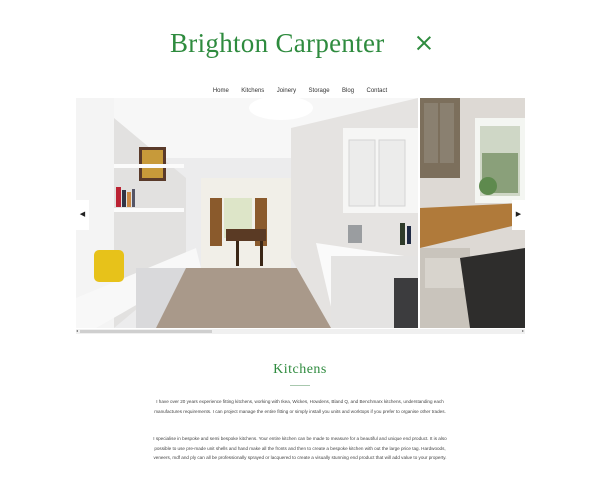  Describe the element at coordinates (221, 91) in the screenshot. I see `nav-home: Home` at that location.